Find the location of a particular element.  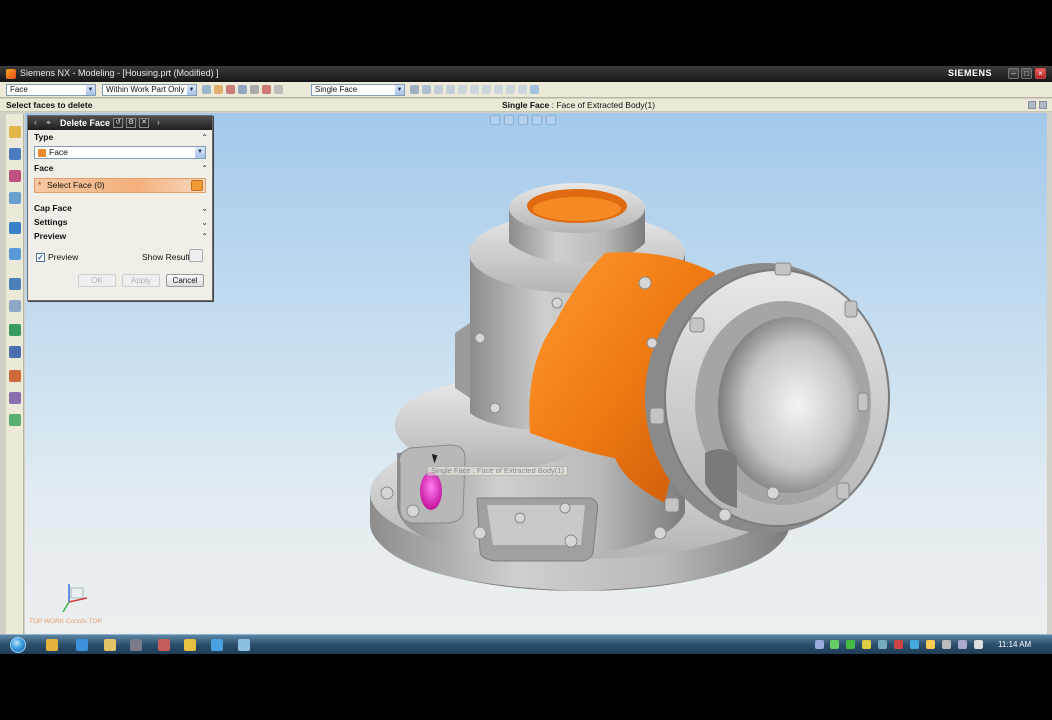

magnifier-icon is located at coordinates (196, 255).